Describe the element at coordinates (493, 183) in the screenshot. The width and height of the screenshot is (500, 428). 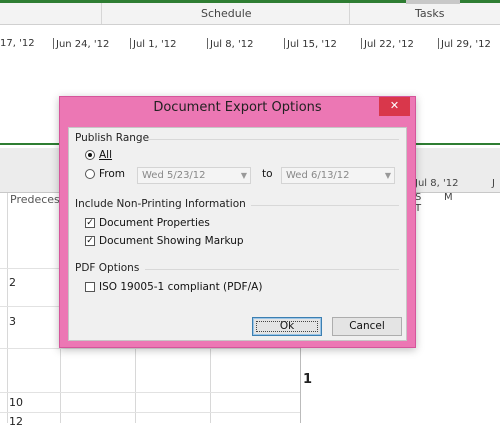
I see `gantt-next-week-label: J` at that location.